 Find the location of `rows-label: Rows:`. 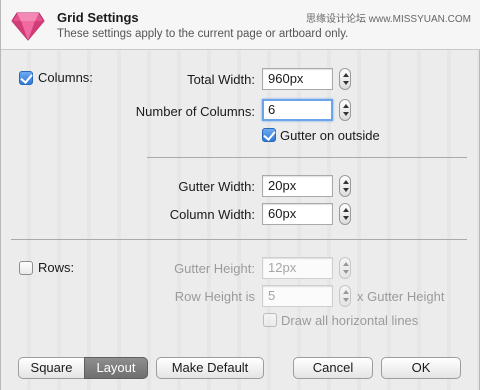

rows-label: Rows: is located at coordinates (56, 267).